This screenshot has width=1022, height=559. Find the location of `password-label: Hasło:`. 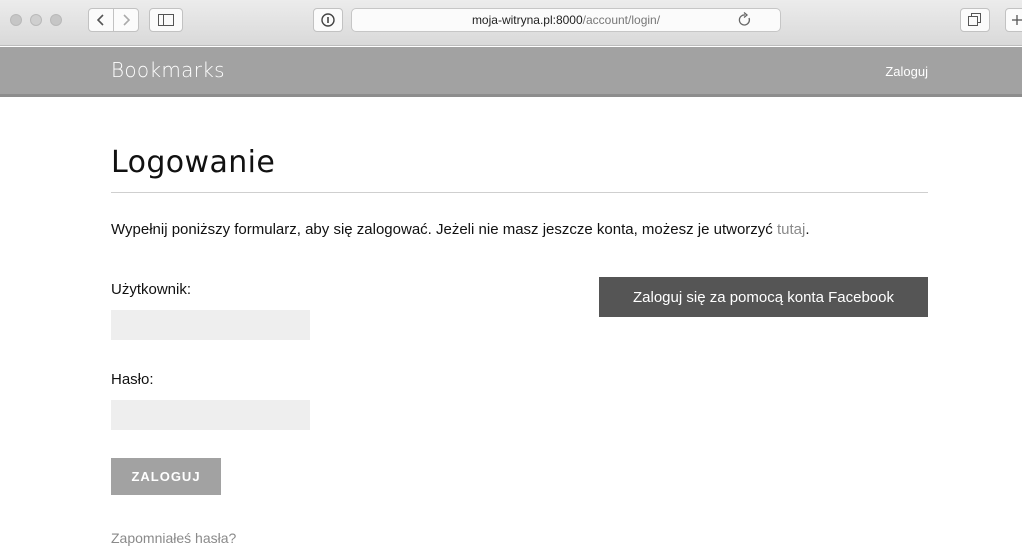

password-label: Hasło: is located at coordinates (132, 379).